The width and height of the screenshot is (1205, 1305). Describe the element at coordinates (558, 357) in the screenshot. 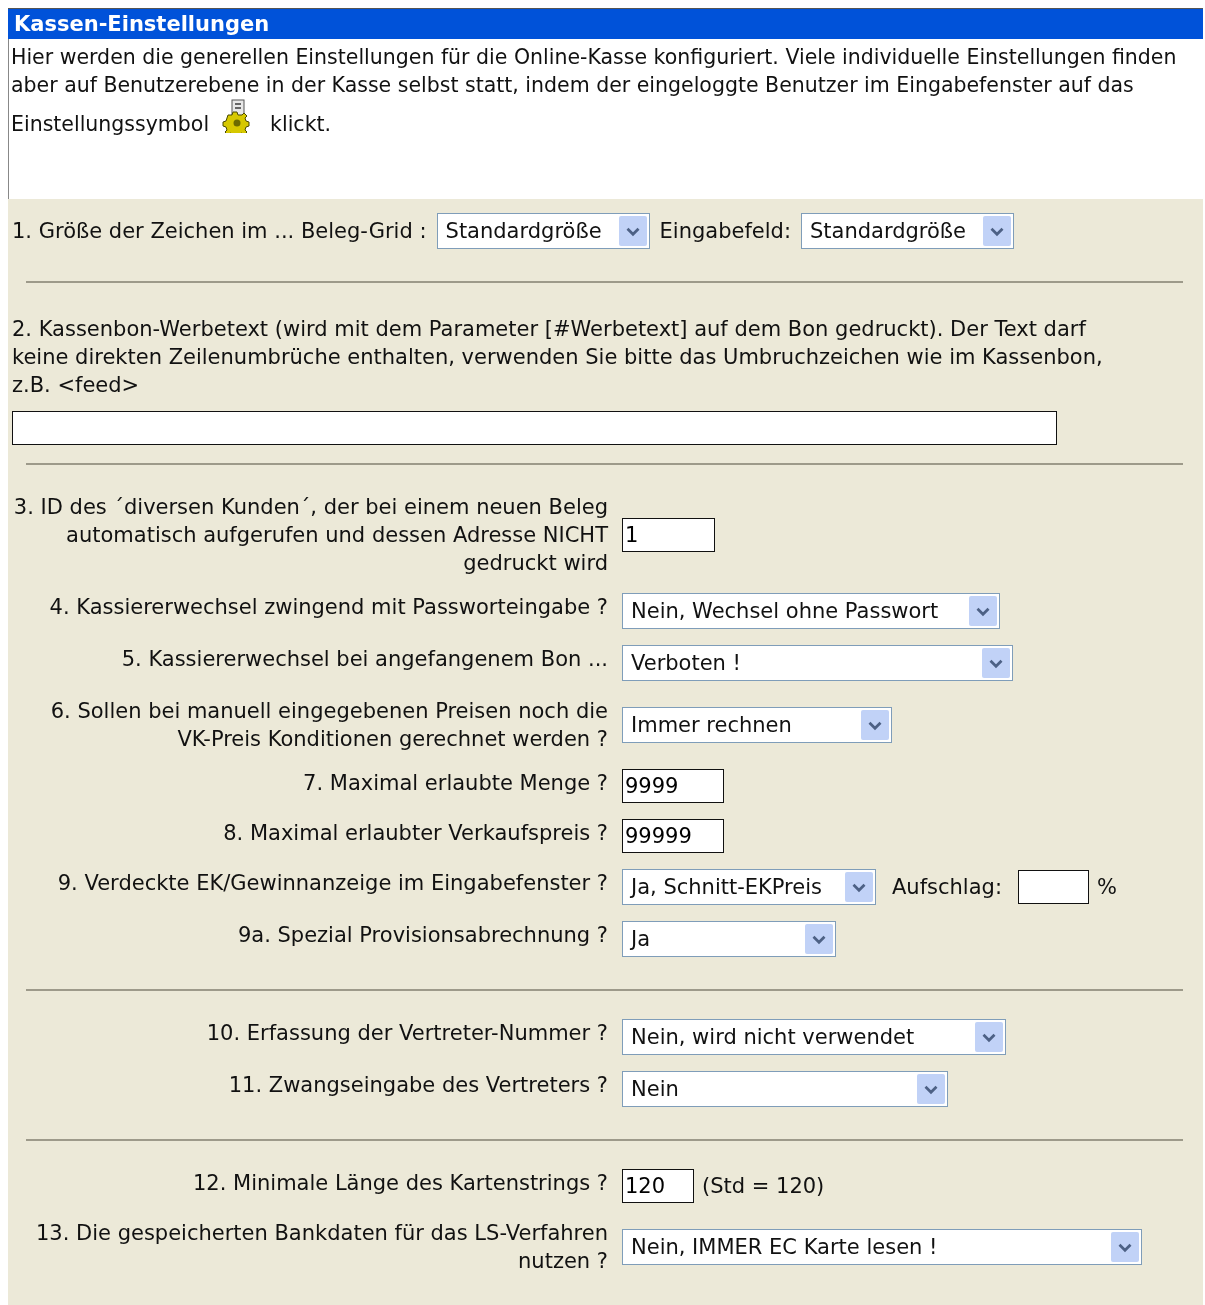

I see `setting-description: 2. Kassenbon-Werbetext (wird mit dem Parameter [#Werbetext] auf dem Bon gedruckt). Der Text darf keine direkten Zeilenumbrüche enthalten, verwenden Sie bitte das Umbruchzeichen wie im Kassenbon, z.B. <feed>` at that location.